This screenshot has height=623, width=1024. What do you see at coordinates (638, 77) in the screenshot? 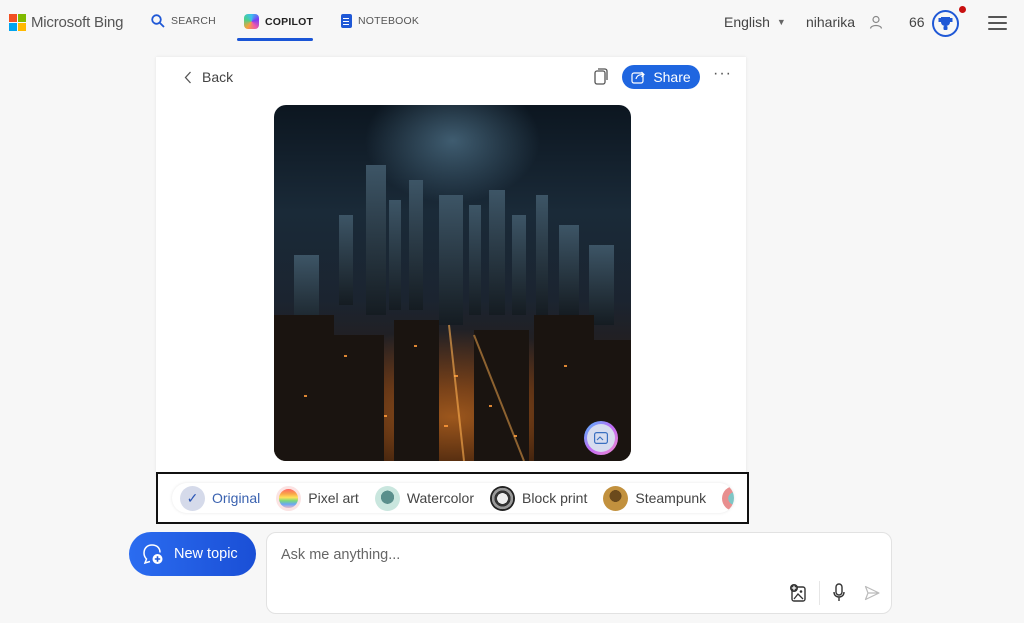
I see `share-icon` at bounding box center [638, 77].